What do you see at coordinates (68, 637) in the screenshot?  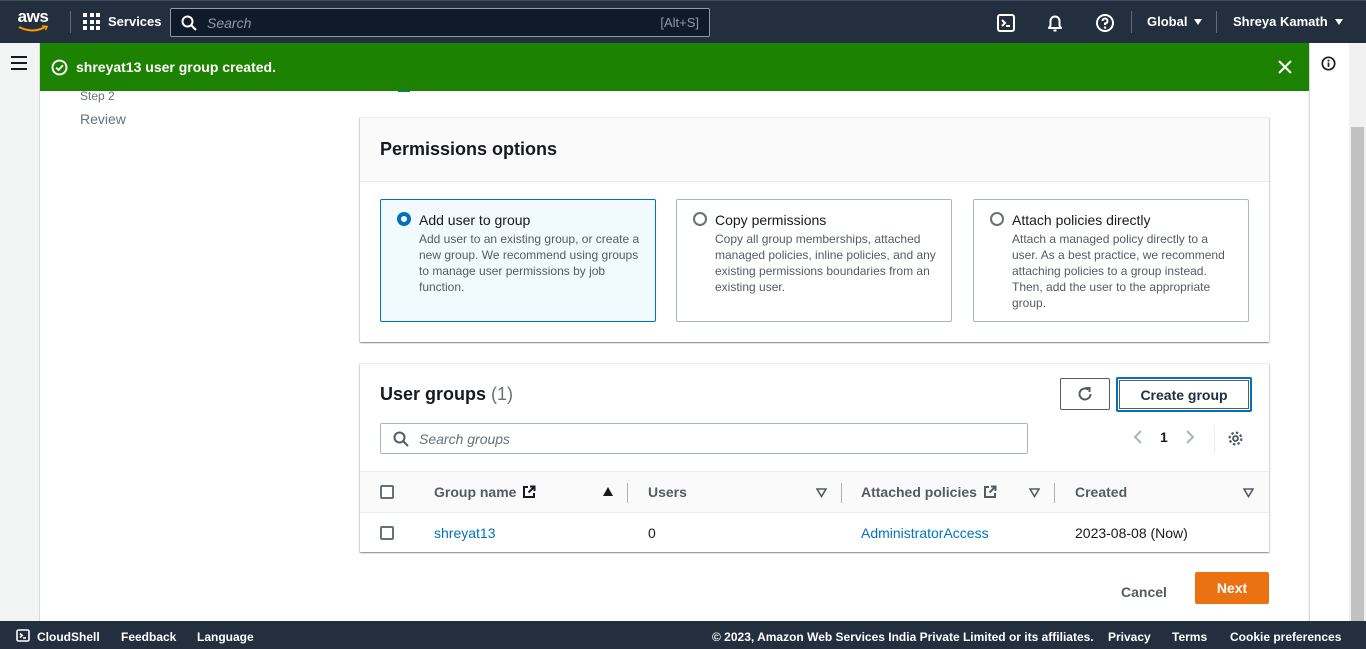 I see `cloudshell-link: CloudShell` at bounding box center [68, 637].